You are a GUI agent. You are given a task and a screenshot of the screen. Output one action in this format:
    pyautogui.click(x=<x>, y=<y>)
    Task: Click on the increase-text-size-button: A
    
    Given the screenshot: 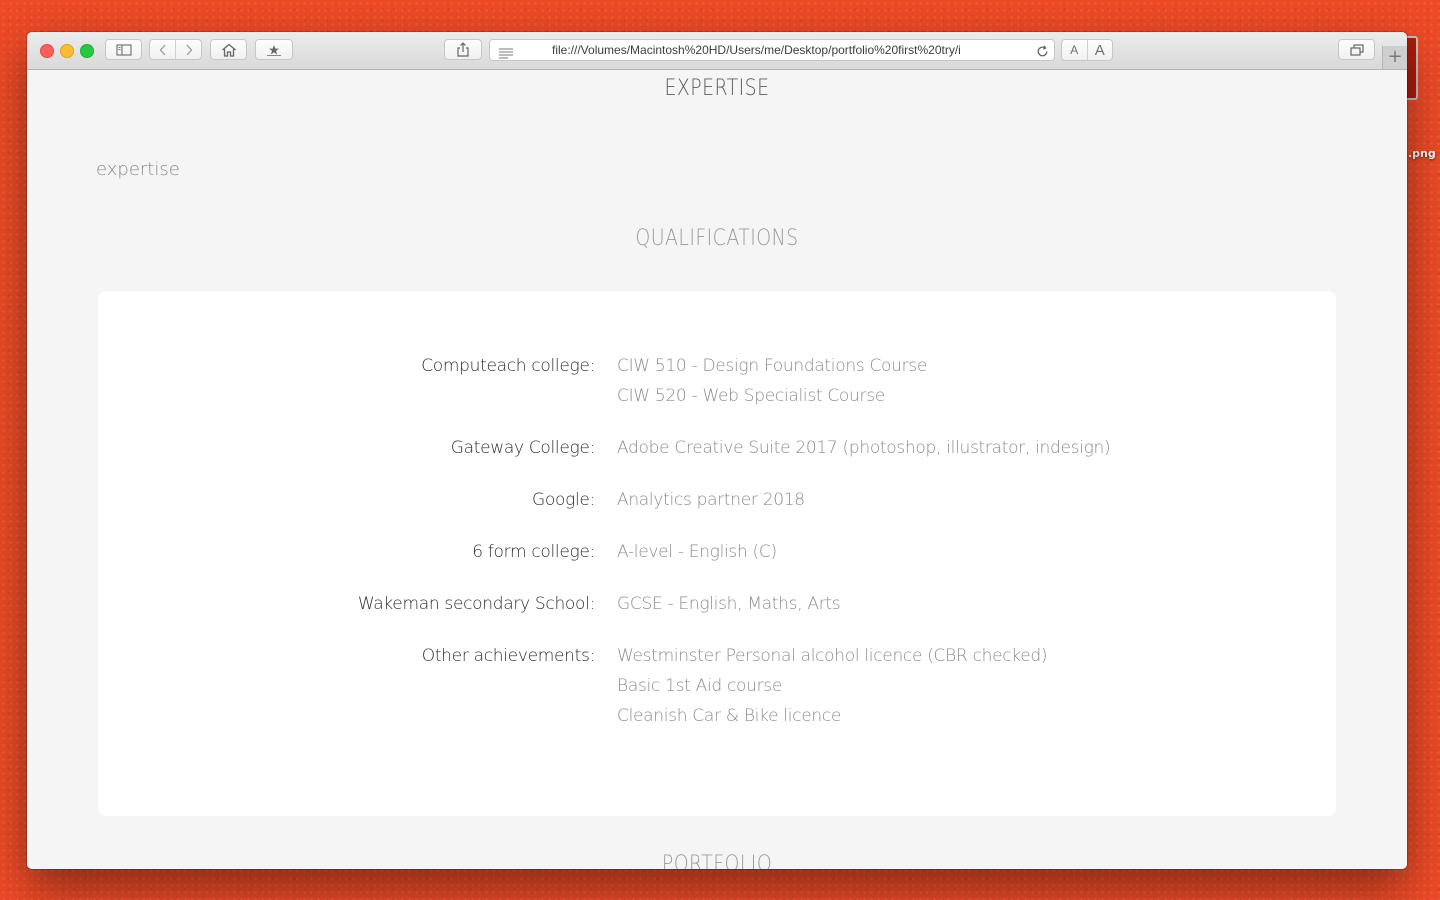 What is the action you would take?
    pyautogui.click(x=1099, y=50)
    